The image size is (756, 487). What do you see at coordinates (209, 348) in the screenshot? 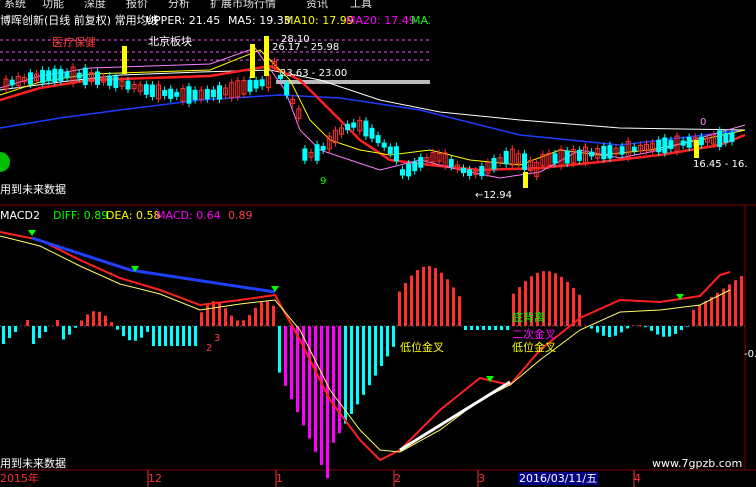
I see `macd-number-2: 2` at bounding box center [209, 348].